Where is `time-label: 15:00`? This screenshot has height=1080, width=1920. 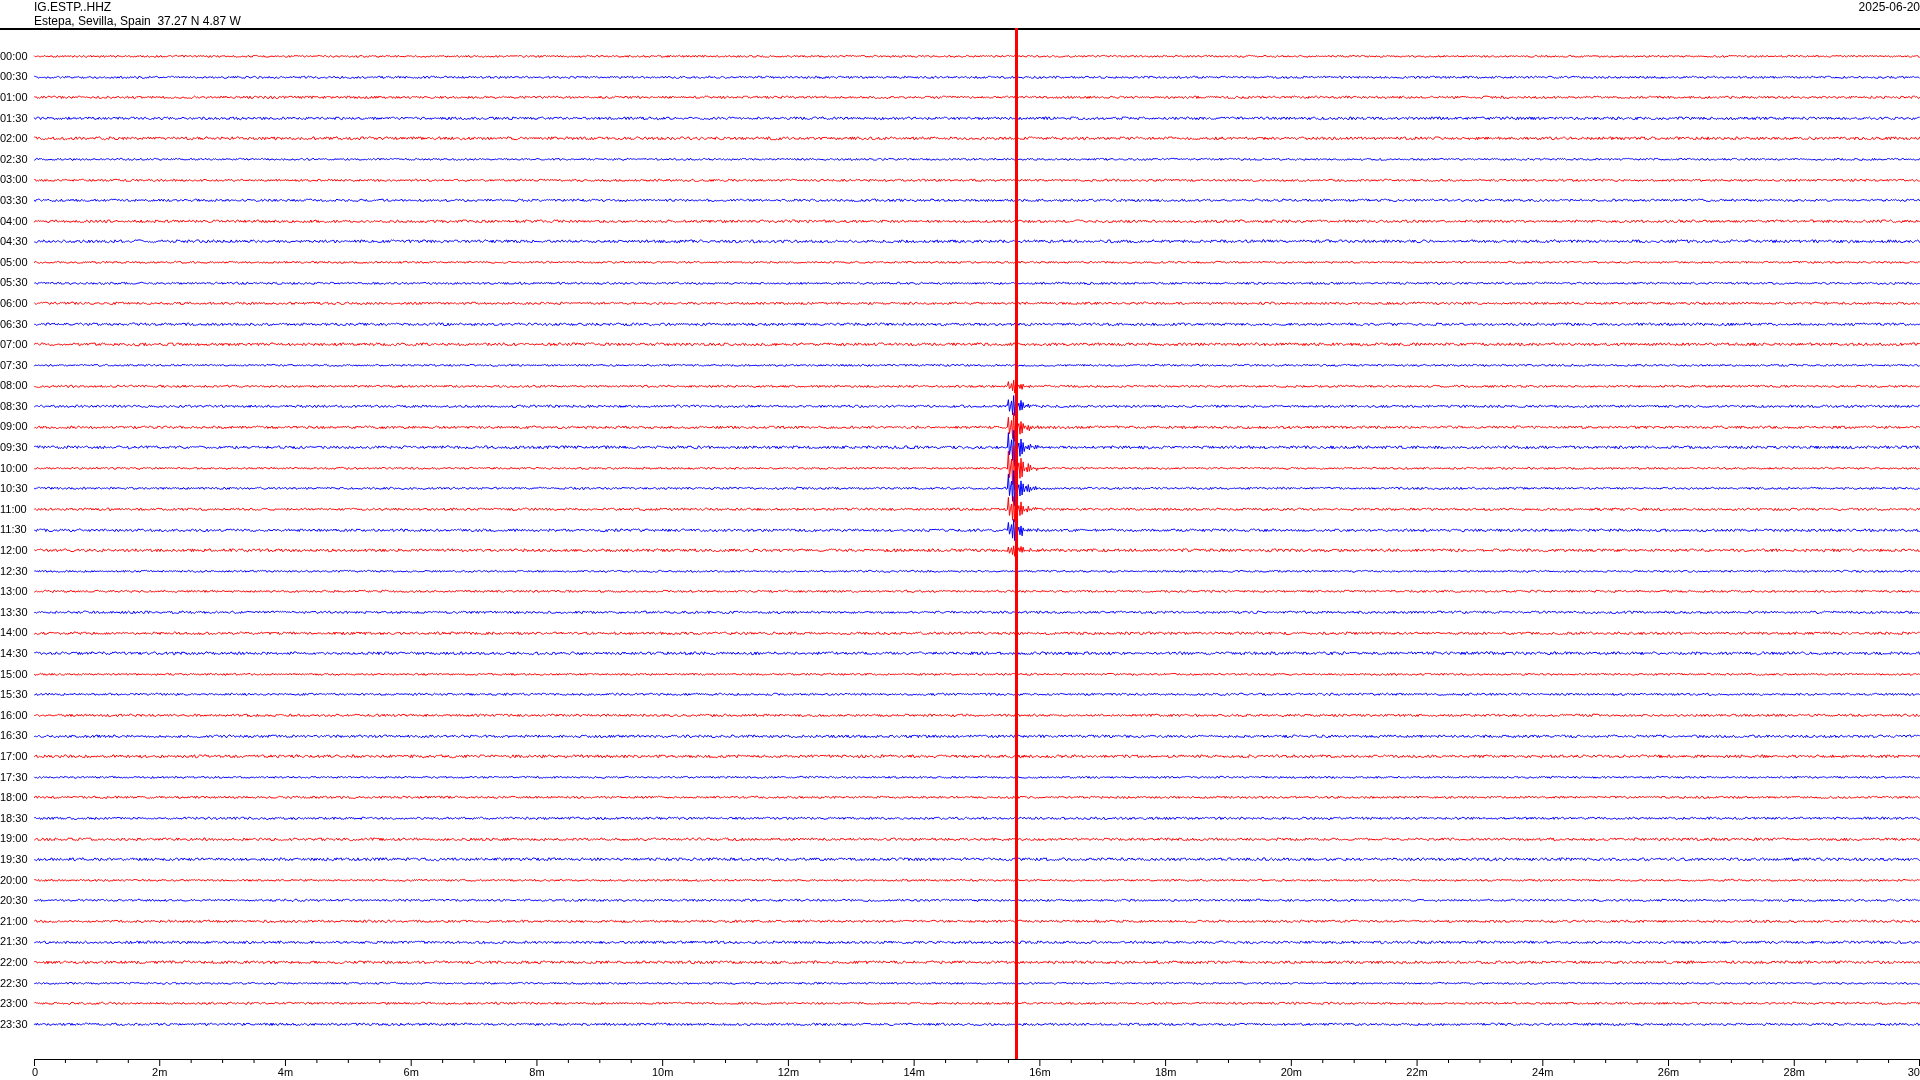
time-label: 15:00 is located at coordinates (14, 674).